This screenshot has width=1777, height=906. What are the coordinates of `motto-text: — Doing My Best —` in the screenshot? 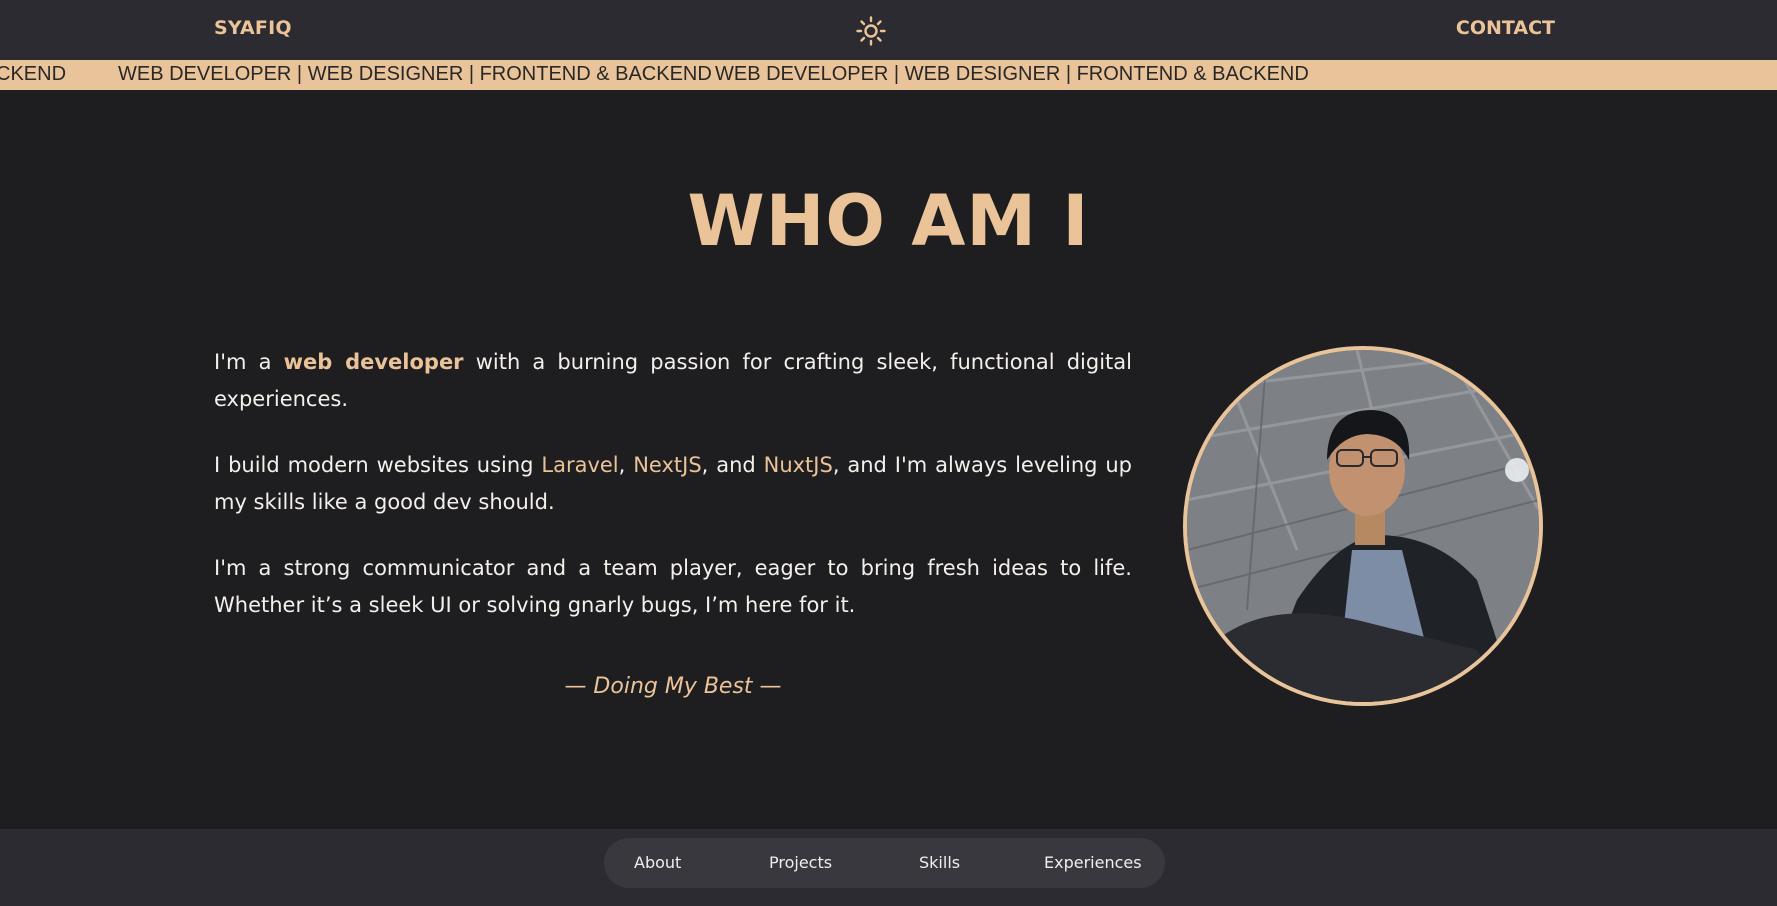 It's located at (673, 686).